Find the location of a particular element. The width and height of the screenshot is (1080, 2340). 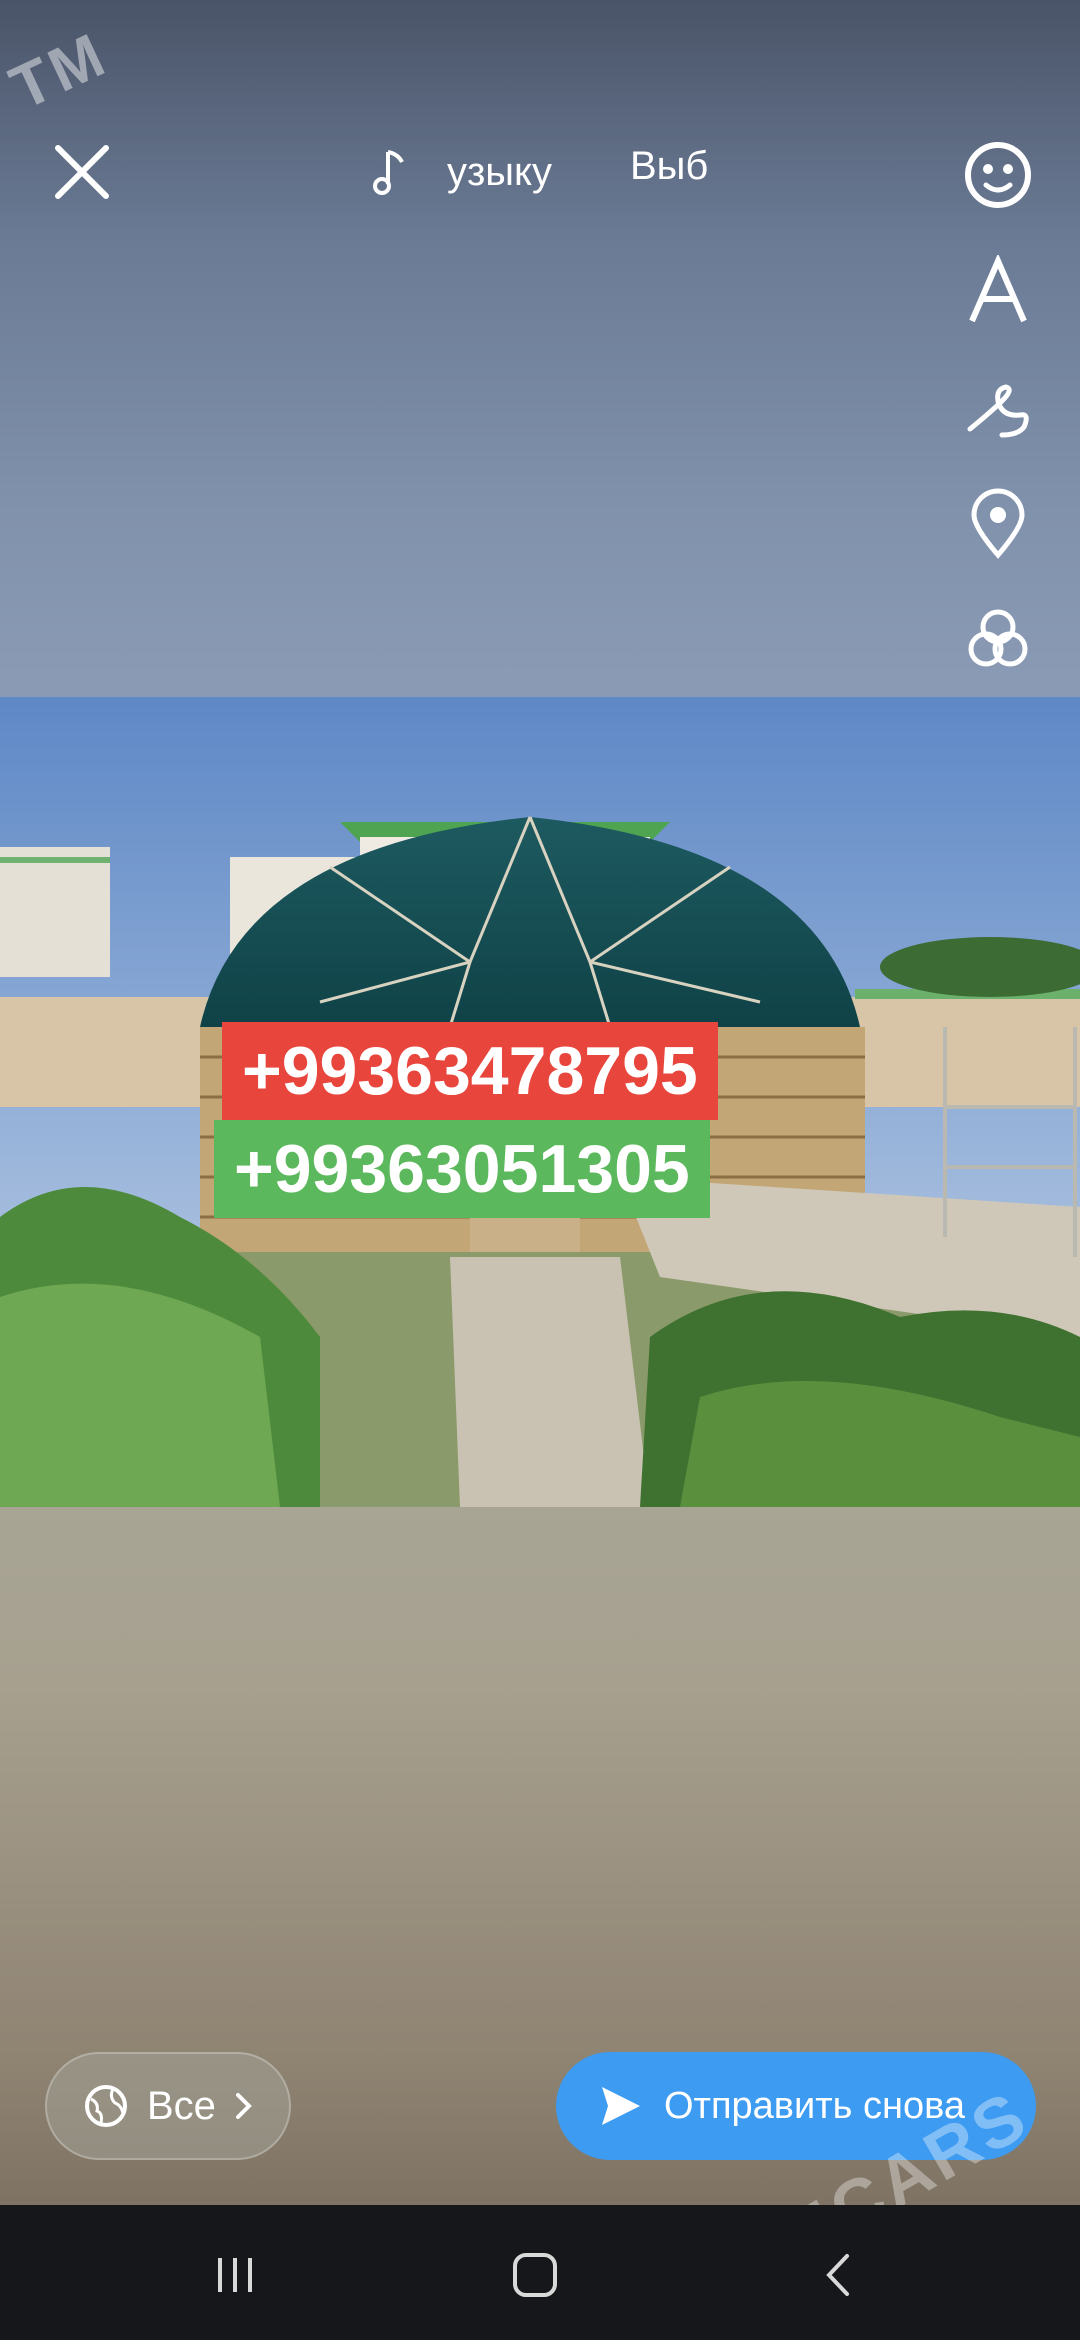

home-icon is located at coordinates (535, 2275).